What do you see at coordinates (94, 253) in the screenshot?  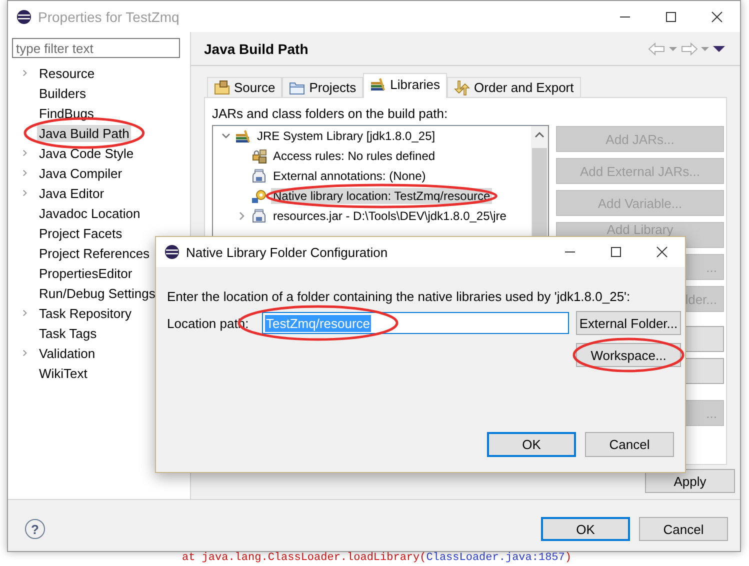 I see `nav-item: Project References` at bounding box center [94, 253].